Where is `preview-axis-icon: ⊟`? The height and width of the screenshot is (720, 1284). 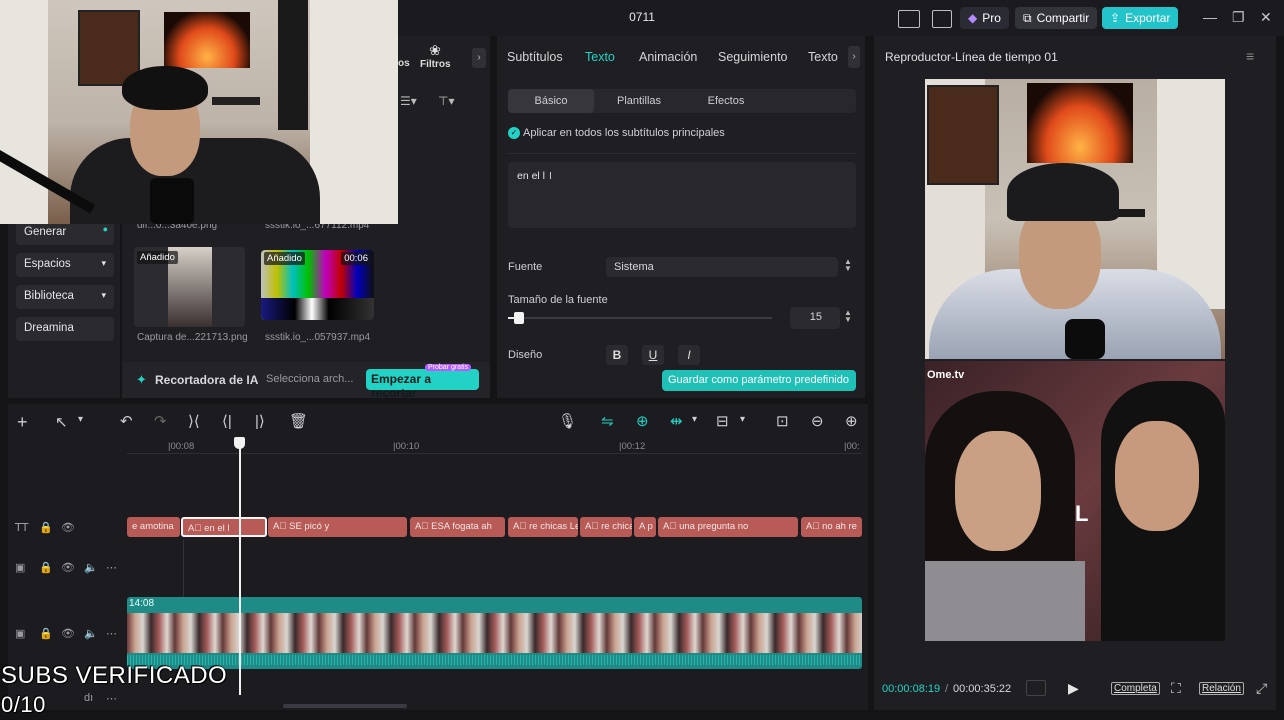 preview-axis-icon: ⊟ is located at coordinates (722, 421).